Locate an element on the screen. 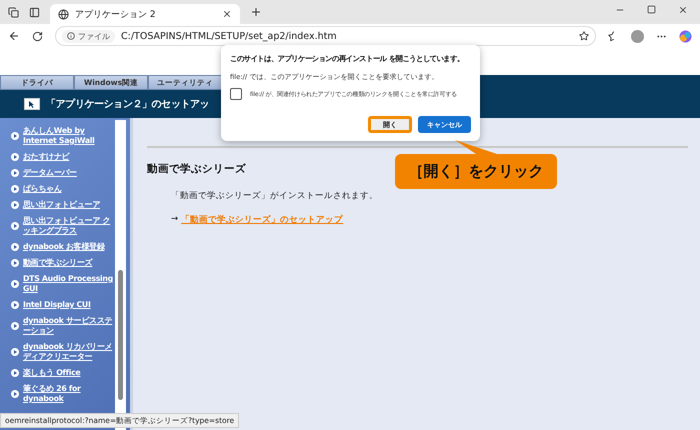 This screenshot has height=430, width=700. page-title: 「アプリケーション２」のセットアッ is located at coordinates (128, 104).